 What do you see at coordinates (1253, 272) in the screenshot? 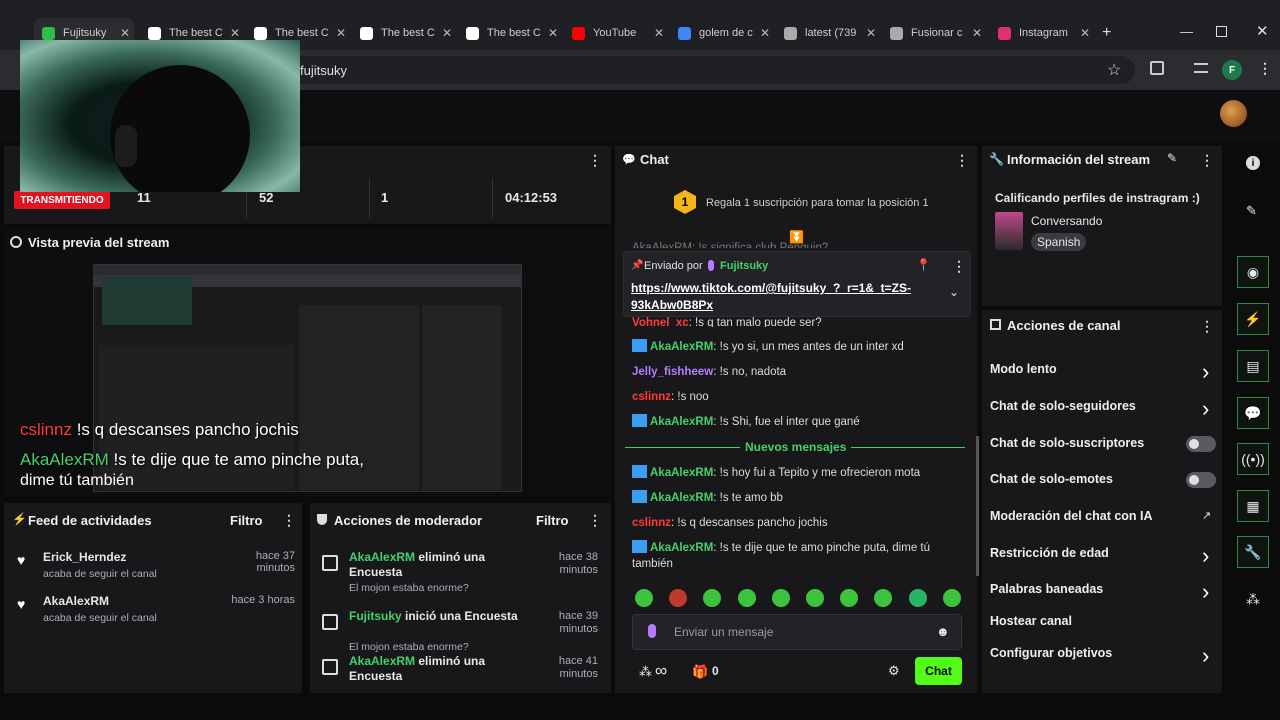
I see `camera-button: ◉` at bounding box center [1253, 272].